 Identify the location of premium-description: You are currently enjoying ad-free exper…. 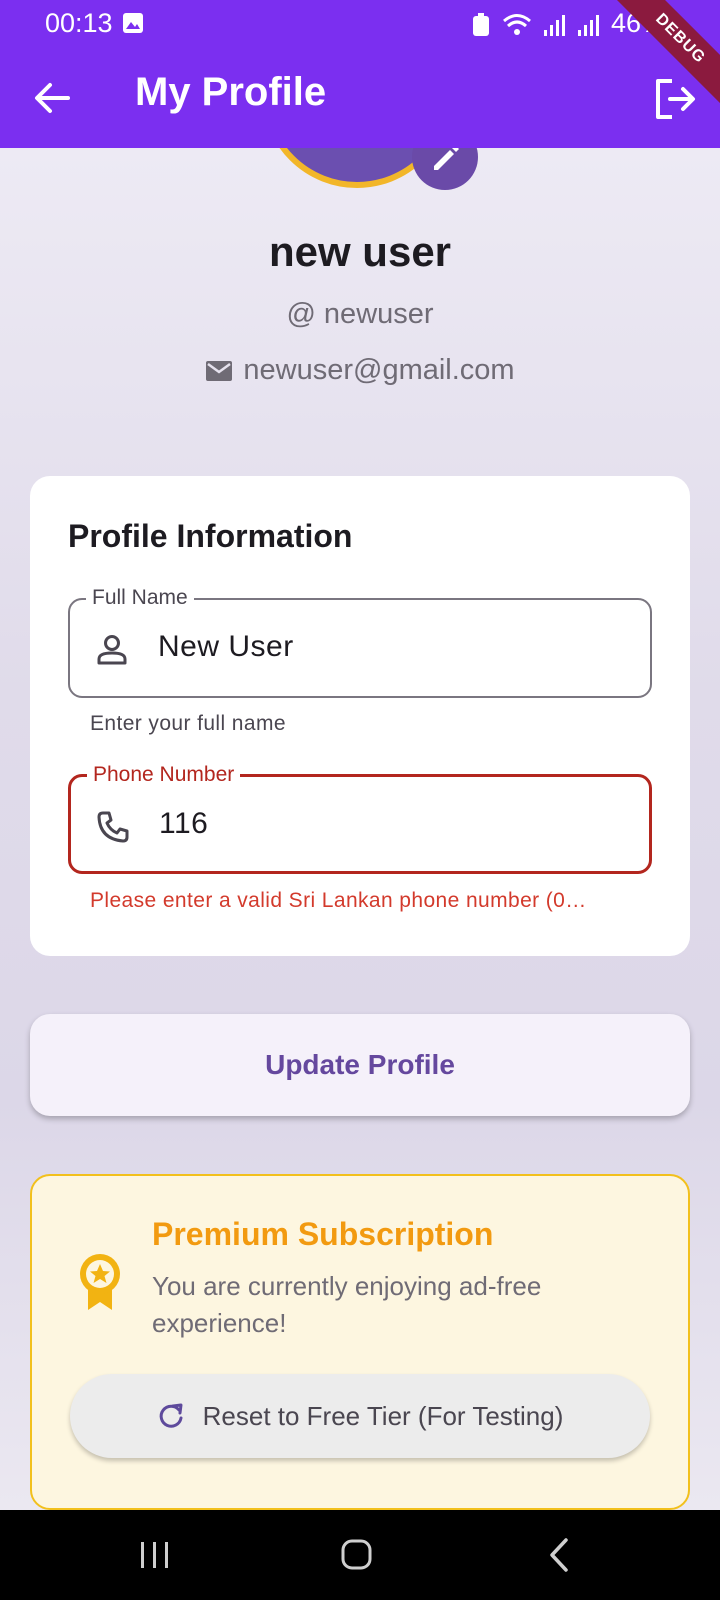
(347, 1304).